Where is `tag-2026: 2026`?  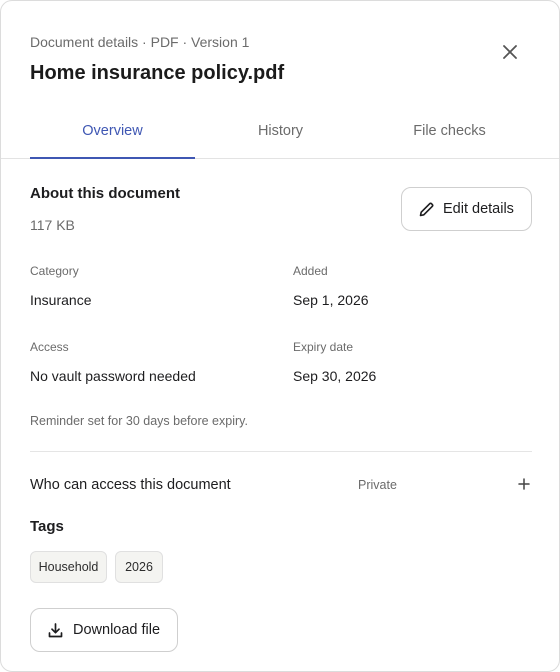 tag-2026: 2026 is located at coordinates (139, 567).